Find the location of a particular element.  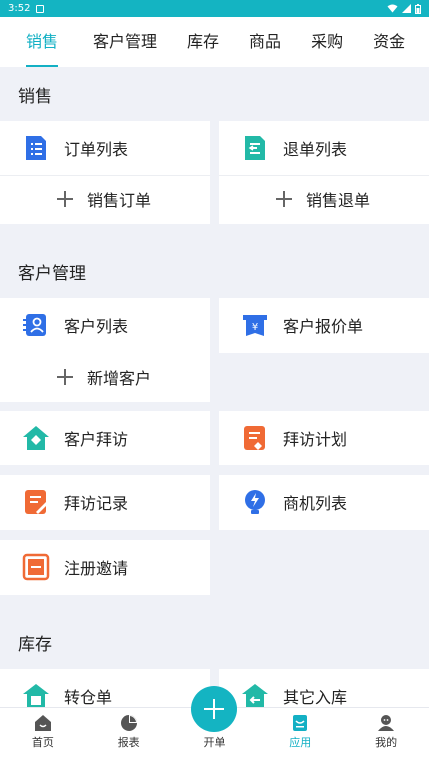

quote-list-label: 客户报价单 is located at coordinates (323, 326).